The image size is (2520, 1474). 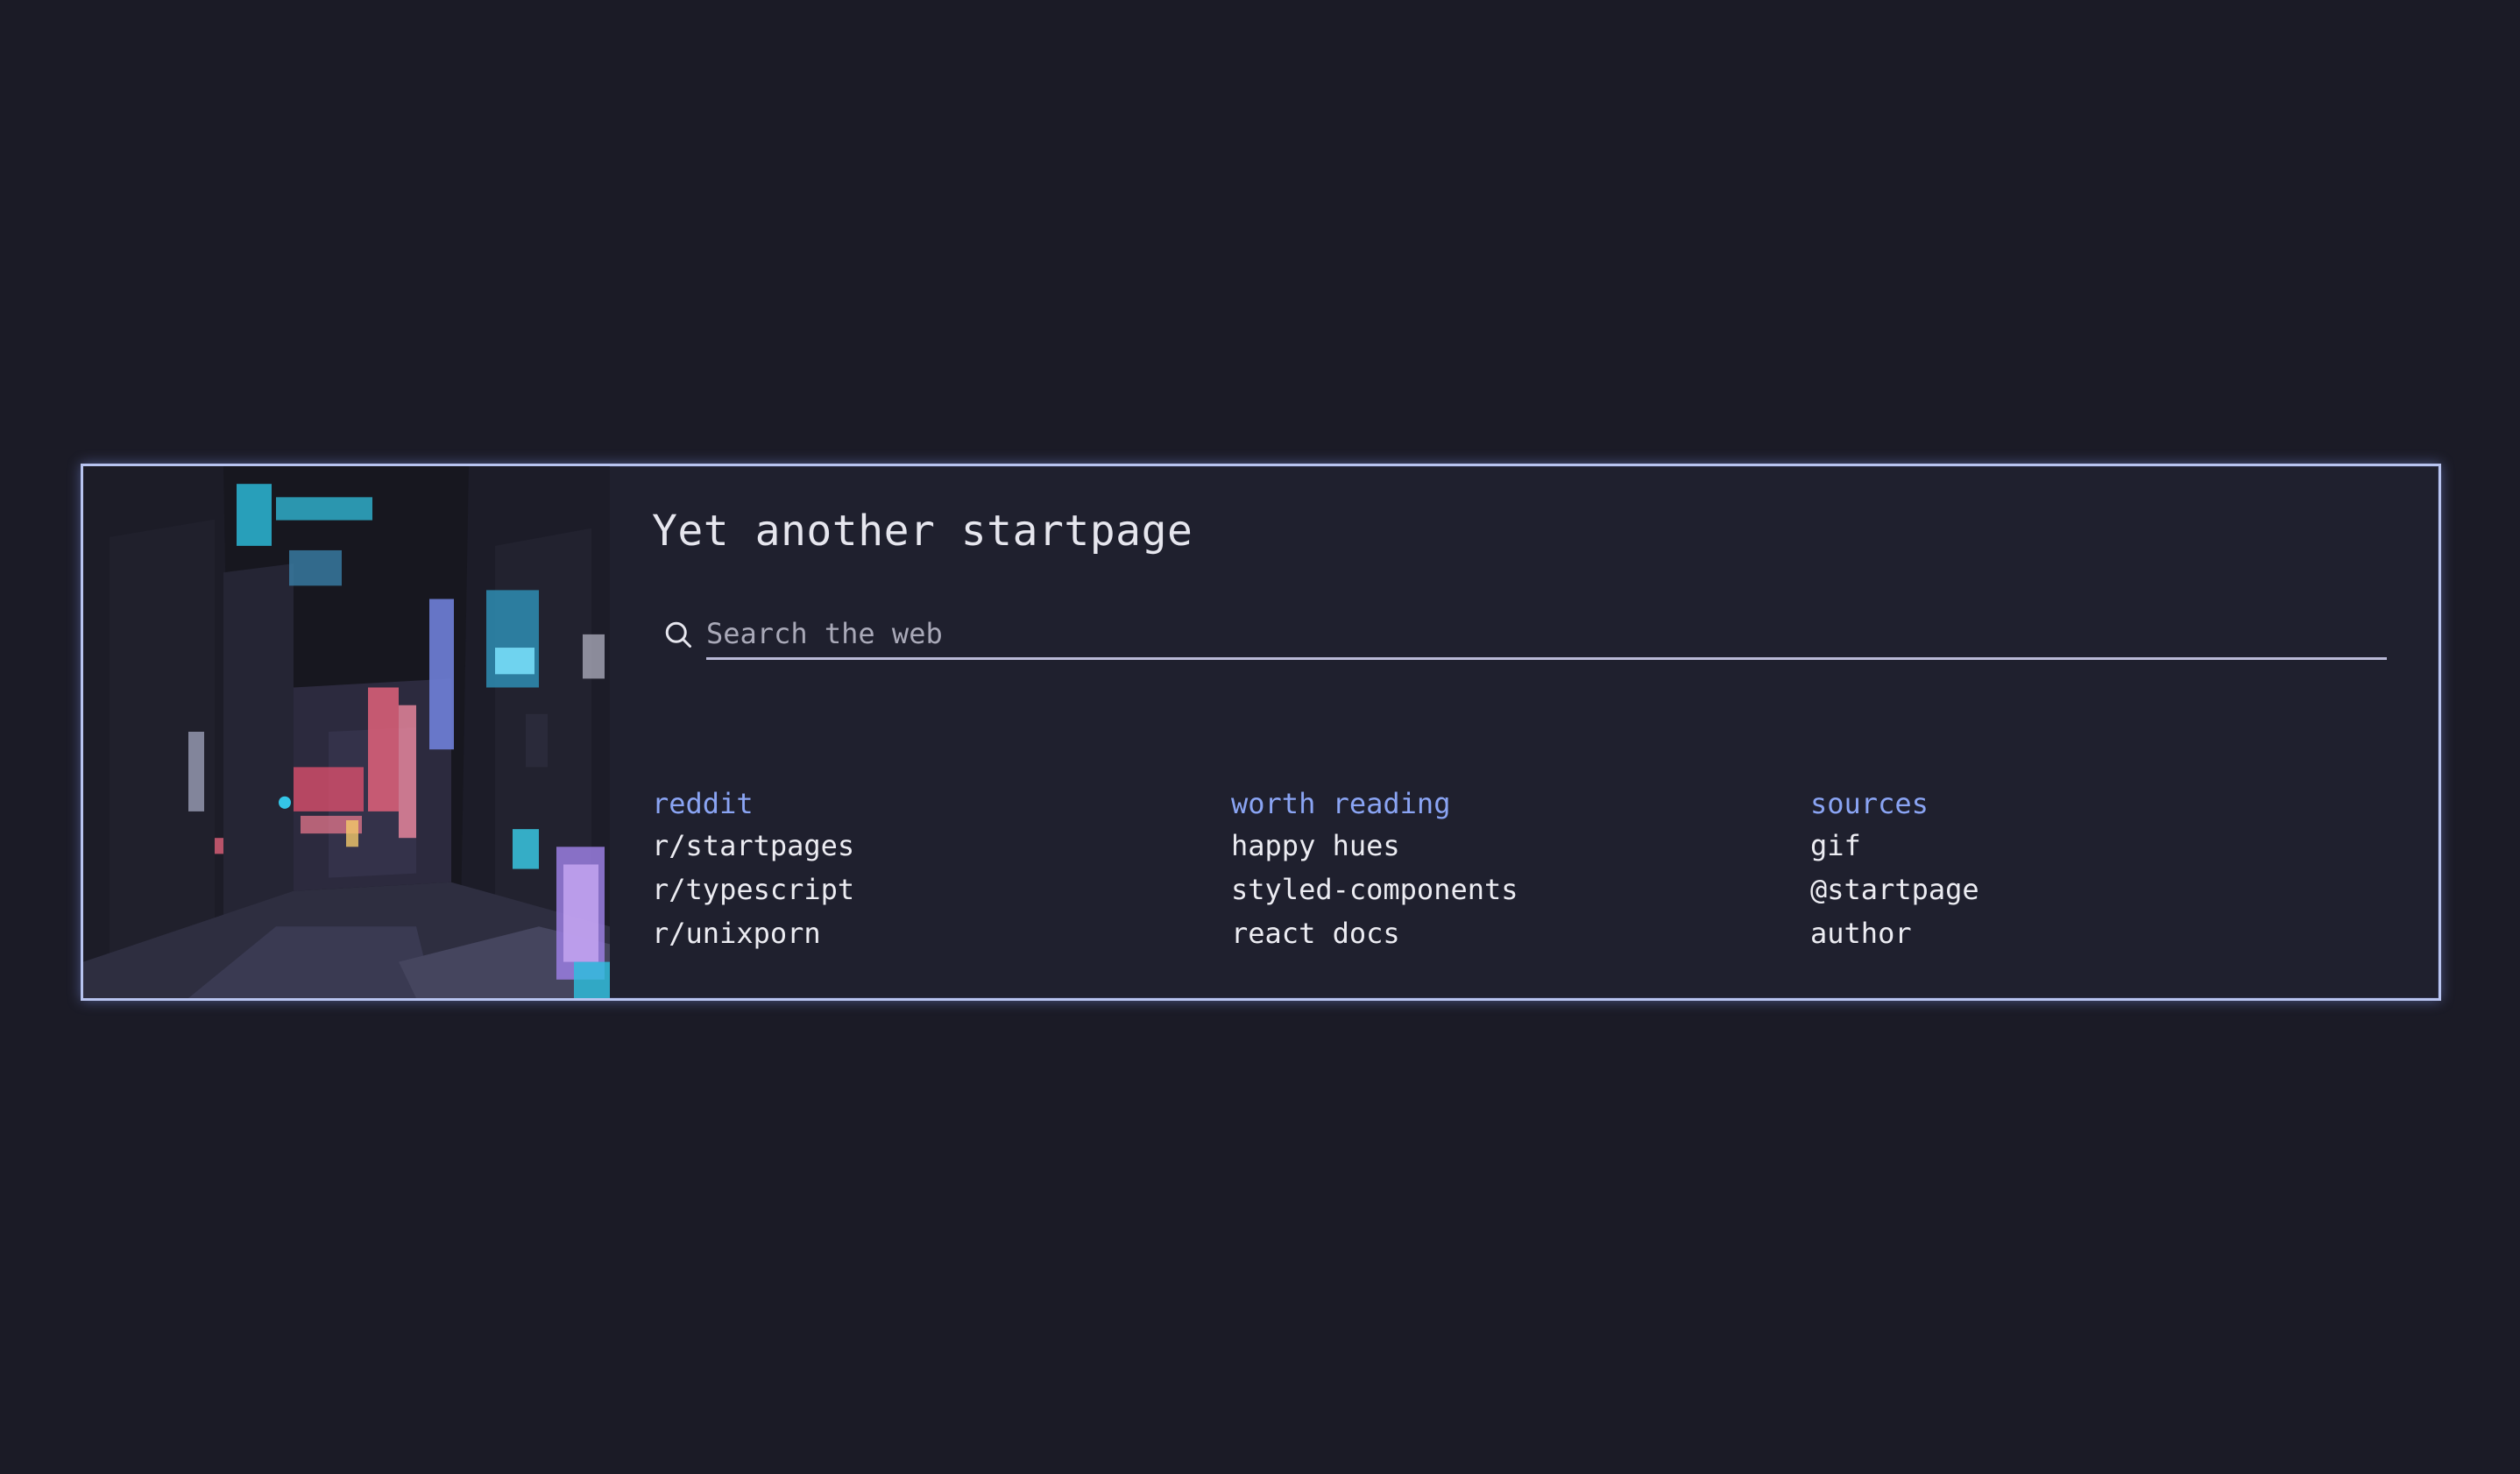 What do you see at coordinates (1520, 889) in the screenshot?
I see `link-styled-components: styled-components` at bounding box center [1520, 889].